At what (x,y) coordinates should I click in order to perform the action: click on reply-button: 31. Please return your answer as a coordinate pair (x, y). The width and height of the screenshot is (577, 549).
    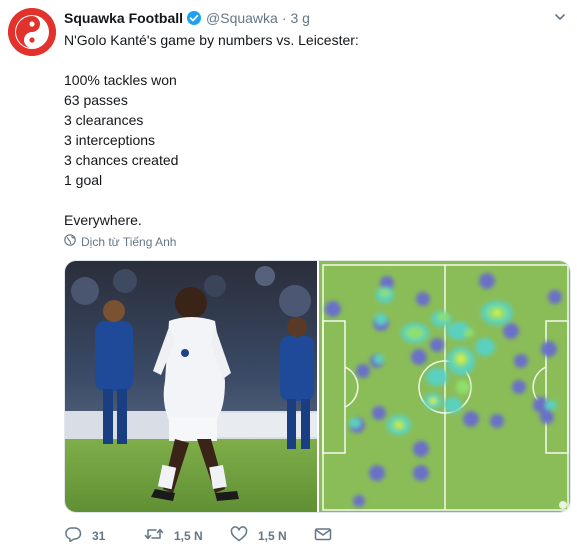
    Looking at the image, I should click on (104, 535).